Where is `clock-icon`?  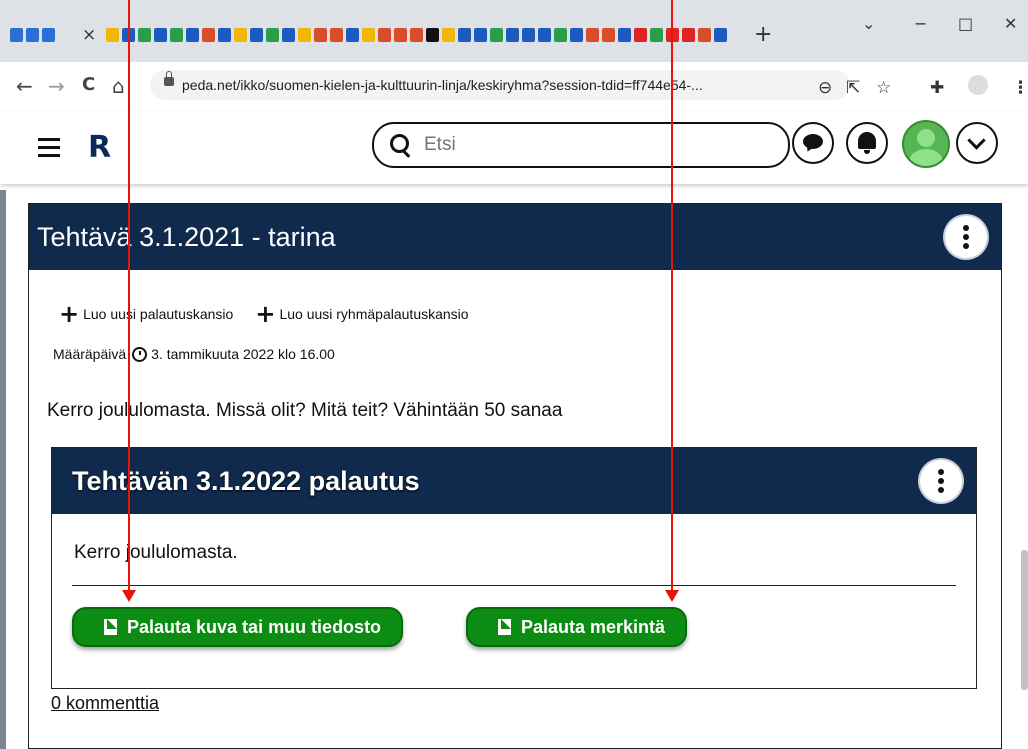
clock-icon is located at coordinates (140, 354).